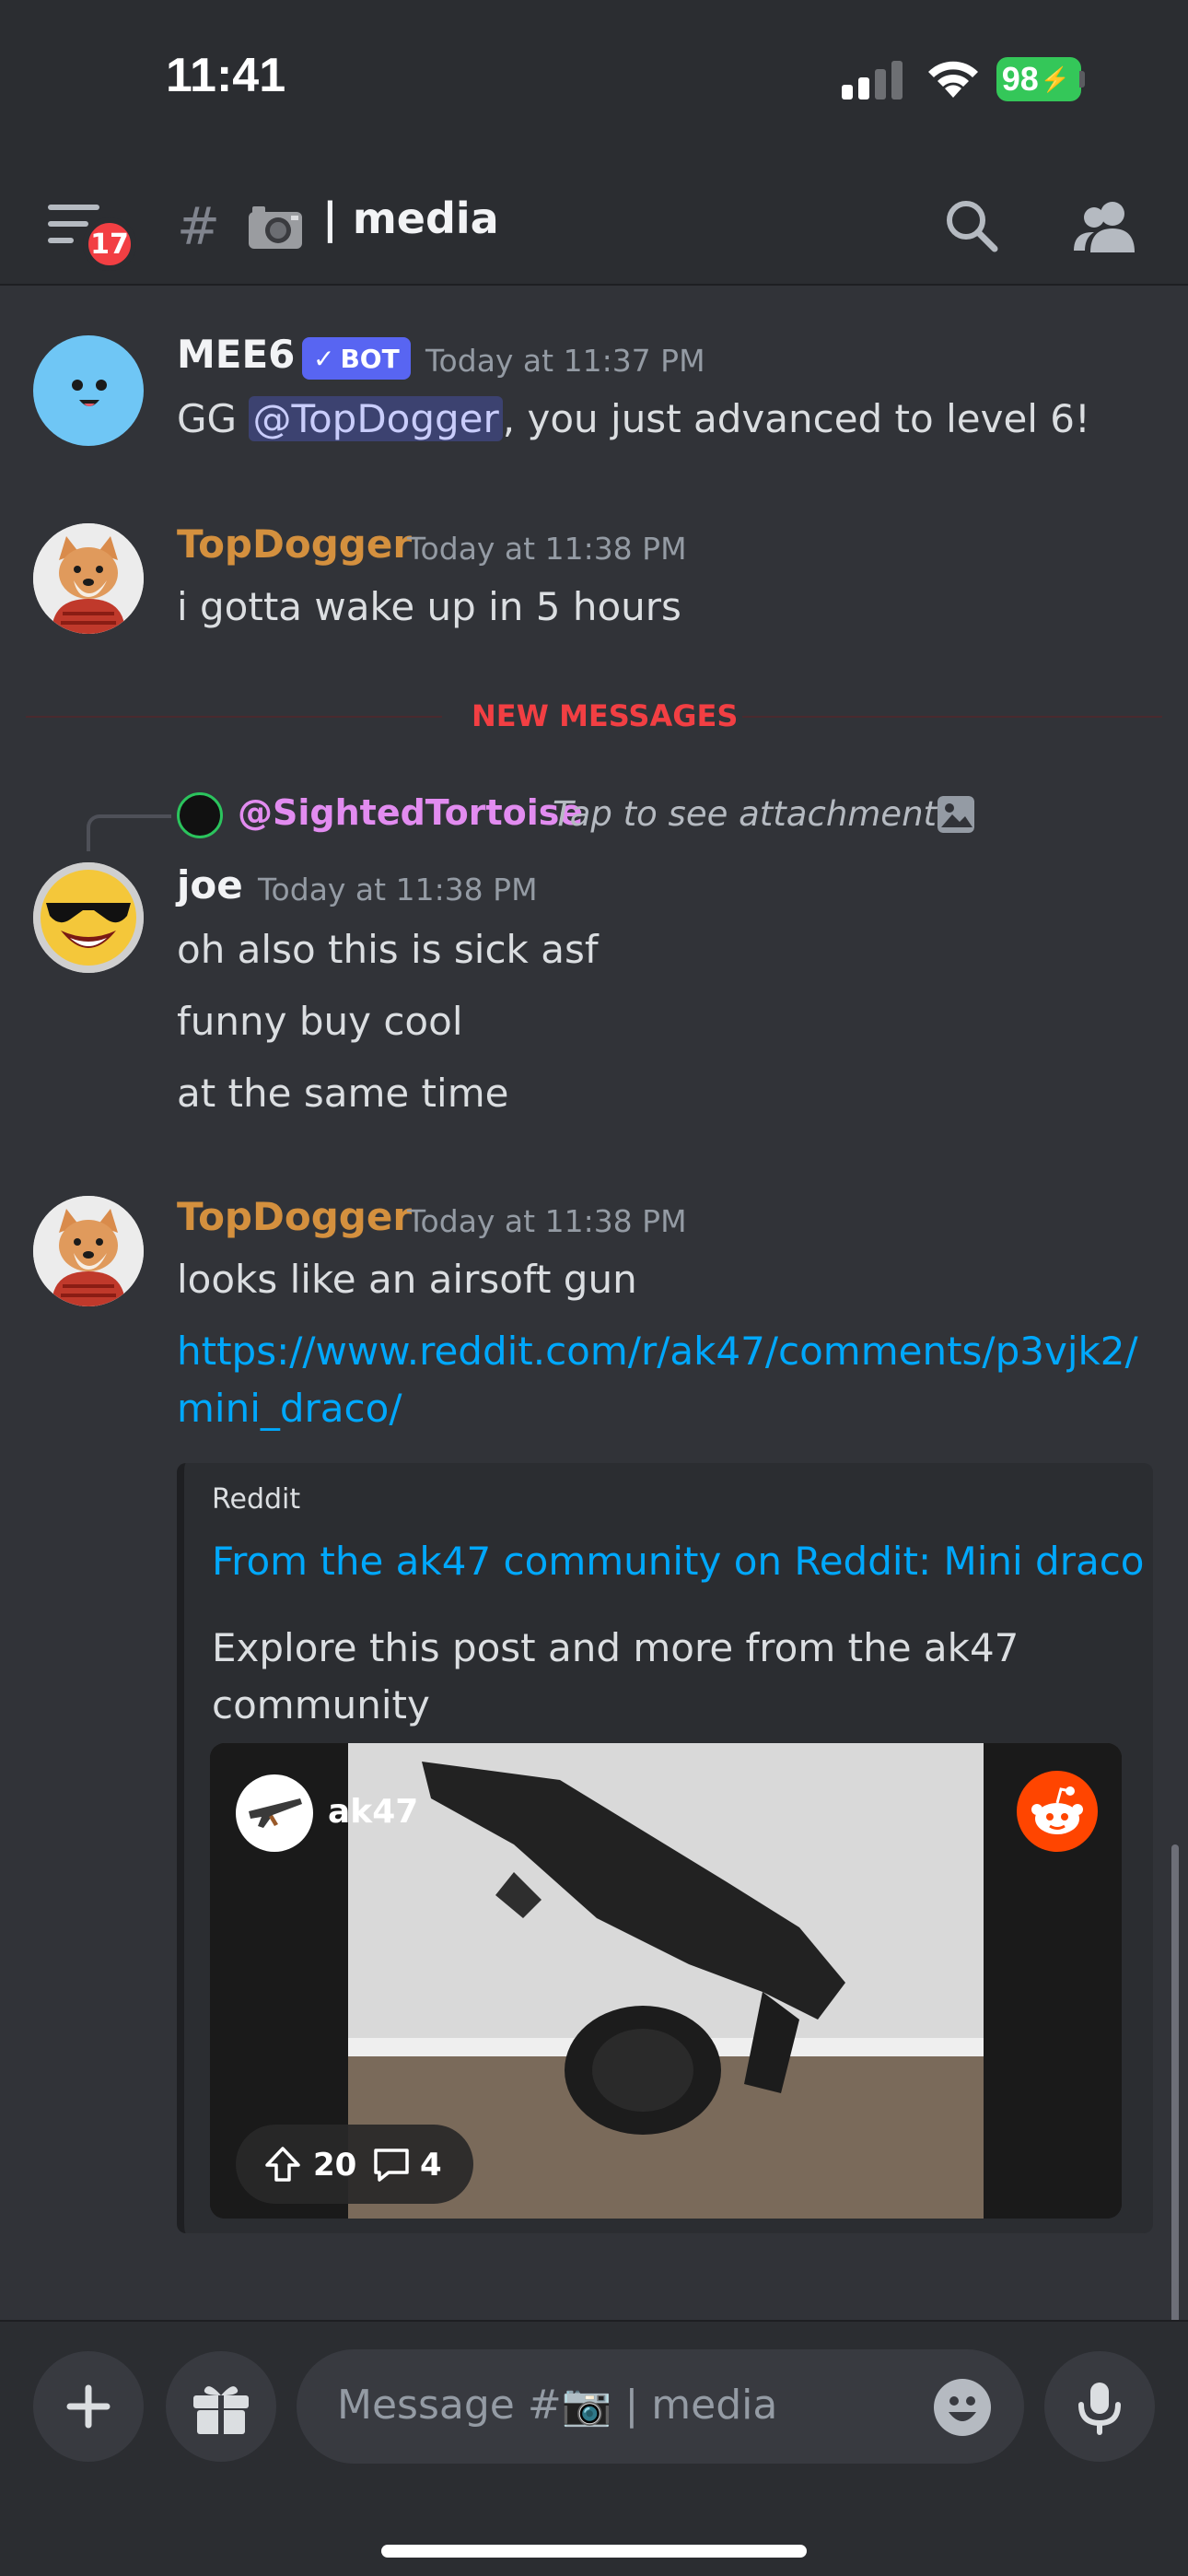 Image resolution: width=1188 pixels, height=2576 pixels. What do you see at coordinates (1082, 79) in the screenshot?
I see `battery-tip` at bounding box center [1082, 79].